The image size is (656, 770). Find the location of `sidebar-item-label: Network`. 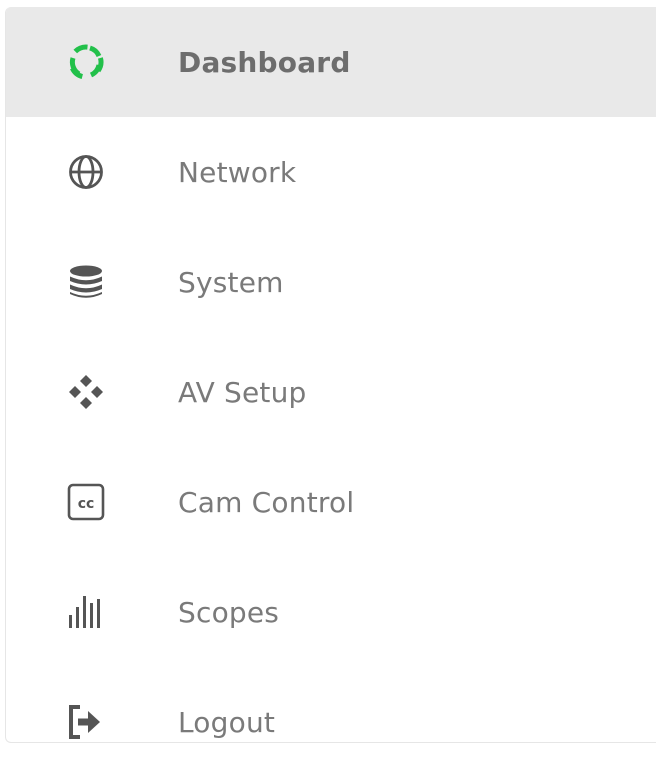

sidebar-item-label: Network is located at coordinates (237, 172).